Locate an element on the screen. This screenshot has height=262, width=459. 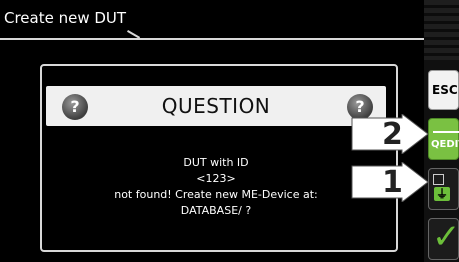
device-button: ⏚ is located at coordinates (443, 189).